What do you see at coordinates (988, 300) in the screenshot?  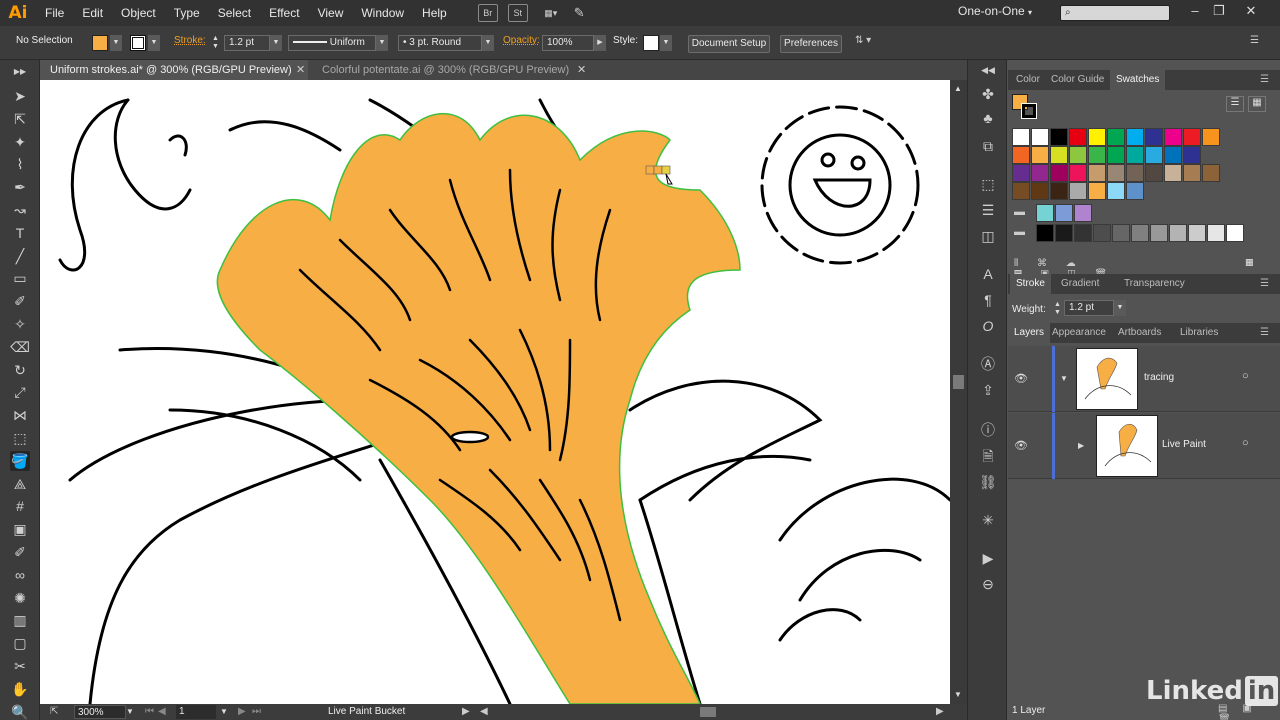 I see `paragraph-icon: ¶` at bounding box center [988, 300].